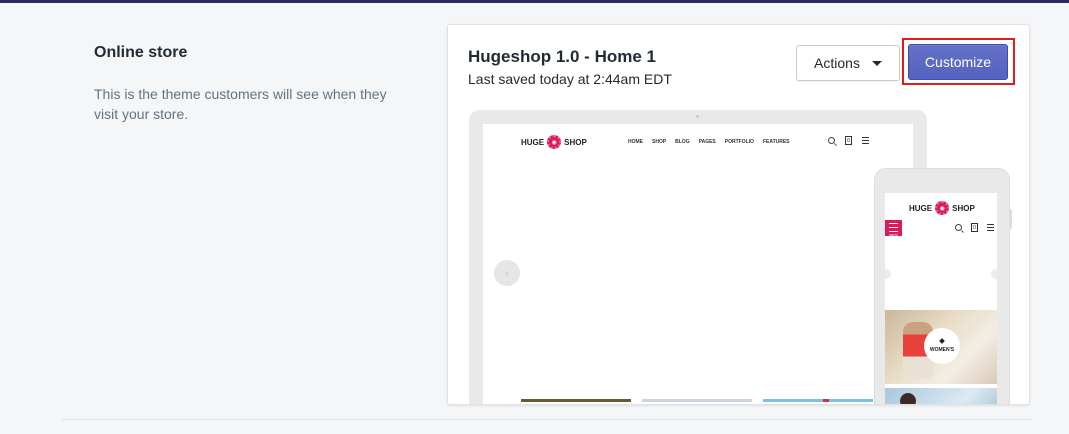  I want to click on mobile-logo: HUGE ◉ SHOP, so click(942, 208).